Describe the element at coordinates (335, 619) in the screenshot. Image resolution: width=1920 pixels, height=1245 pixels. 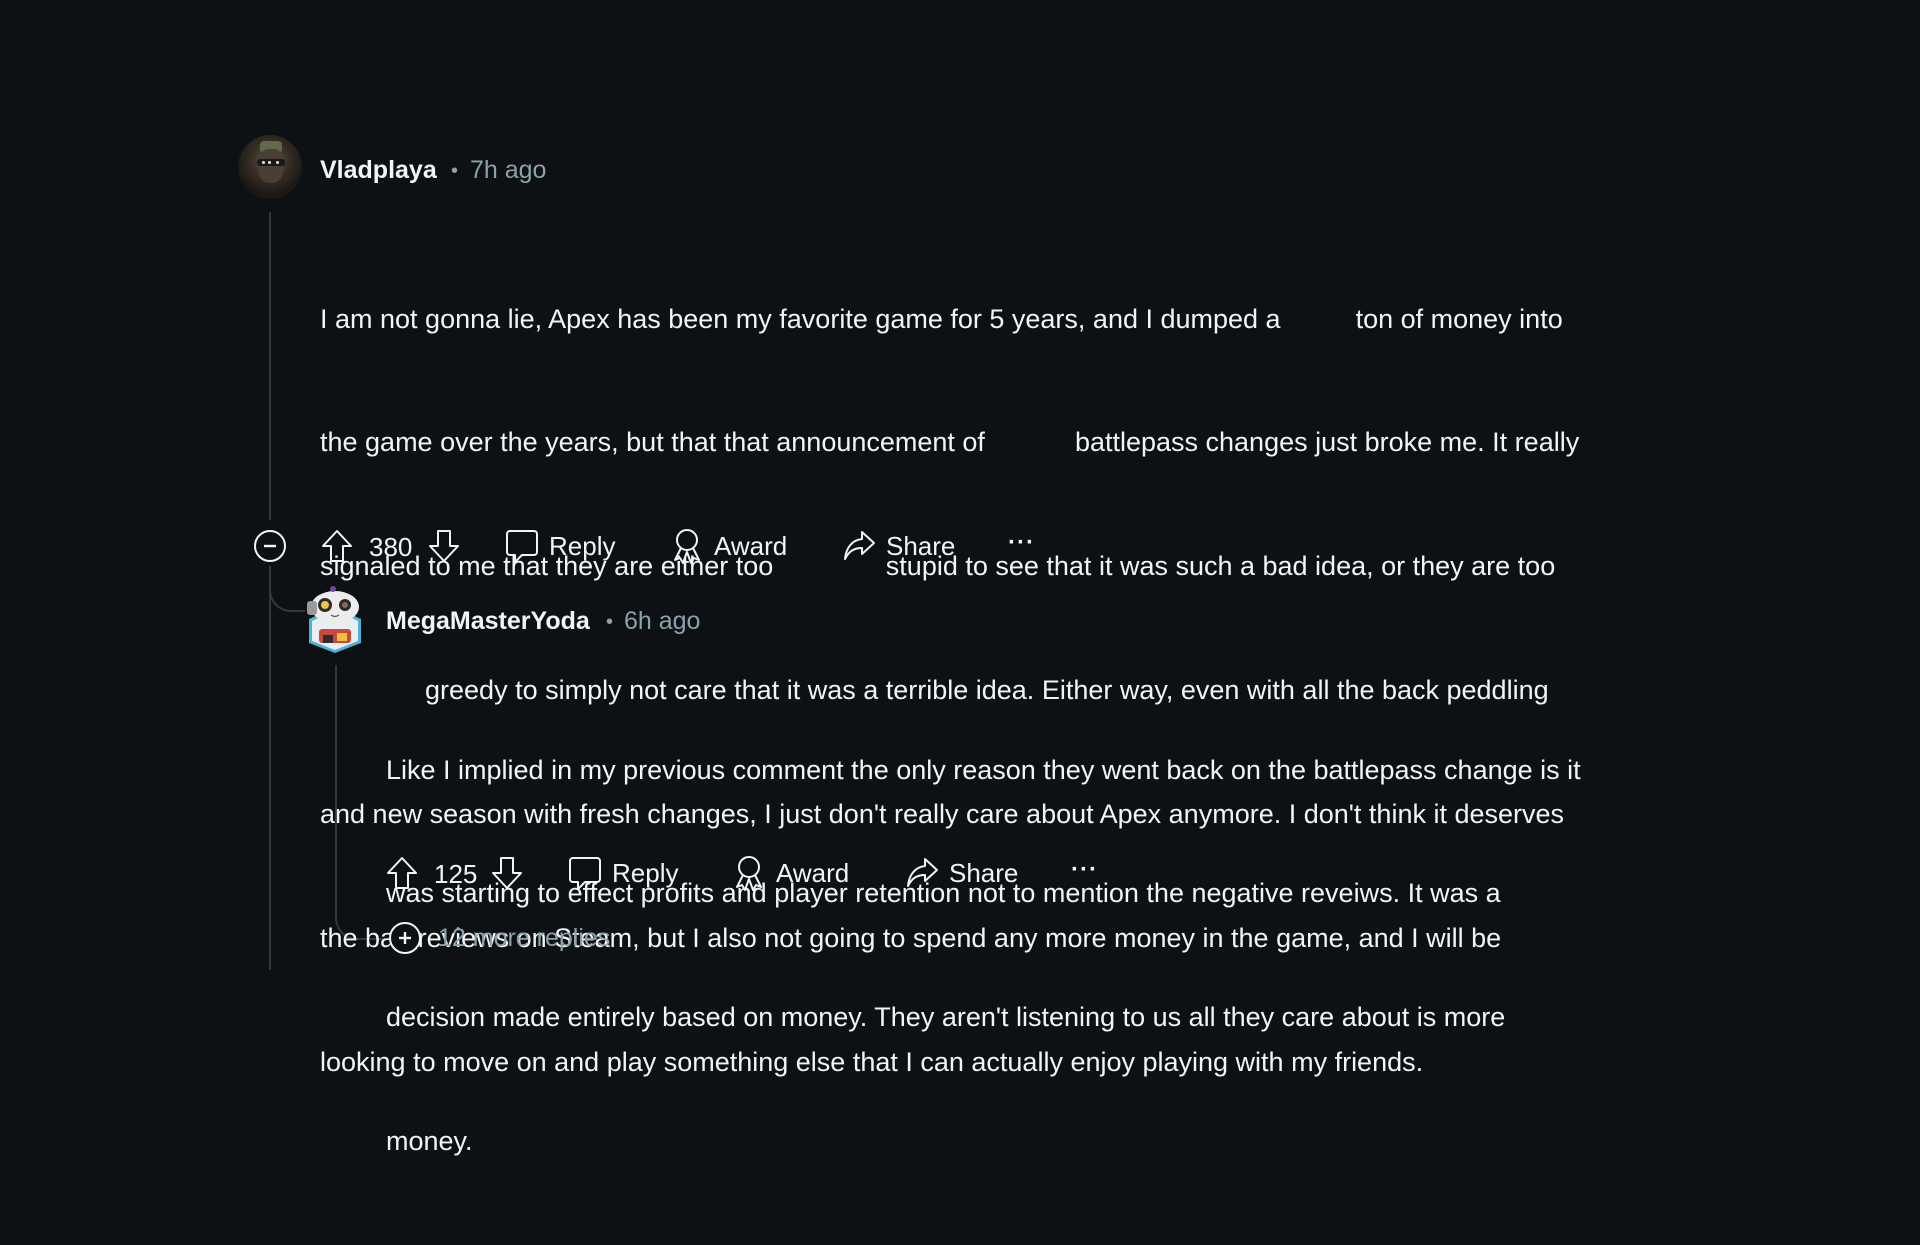
I see `snoo-avatar-icon` at that location.